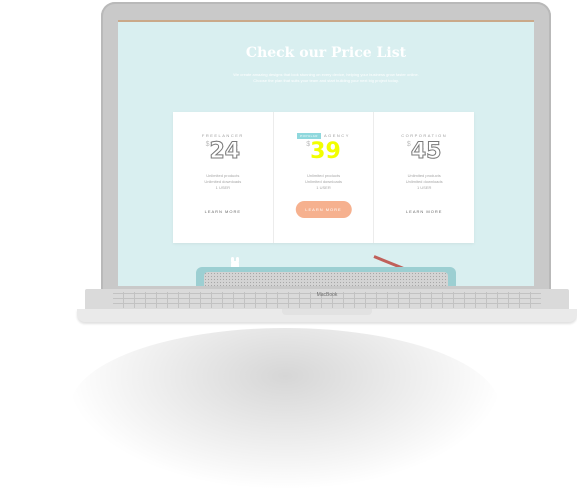  I want to click on plan-name: AGENCY, so click(336, 135).